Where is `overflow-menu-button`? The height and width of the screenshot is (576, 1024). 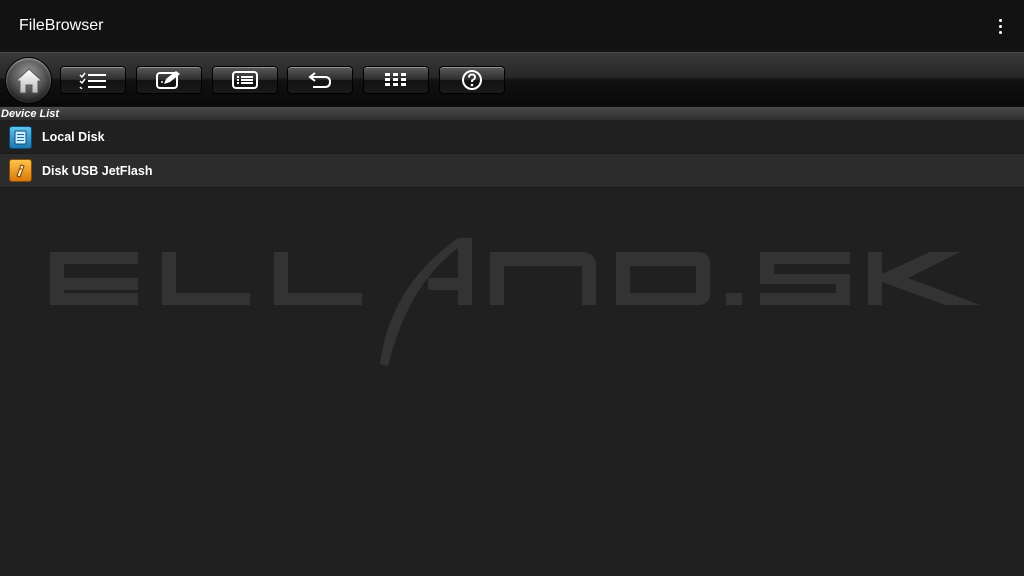
overflow-menu-button is located at coordinates (1000, 26).